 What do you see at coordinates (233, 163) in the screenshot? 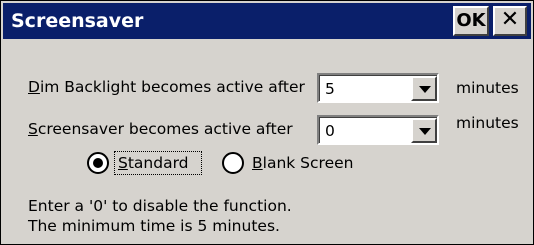
I see `blank-screen-radio` at bounding box center [233, 163].